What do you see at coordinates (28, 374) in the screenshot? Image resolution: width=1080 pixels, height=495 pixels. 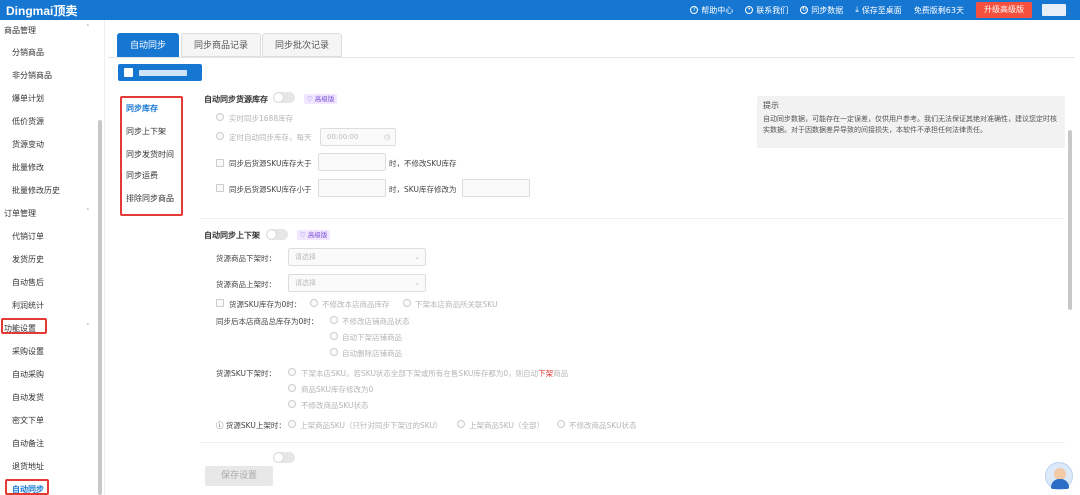 I see `sidebar-item-auto-purchase: 自动采购` at bounding box center [28, 374].